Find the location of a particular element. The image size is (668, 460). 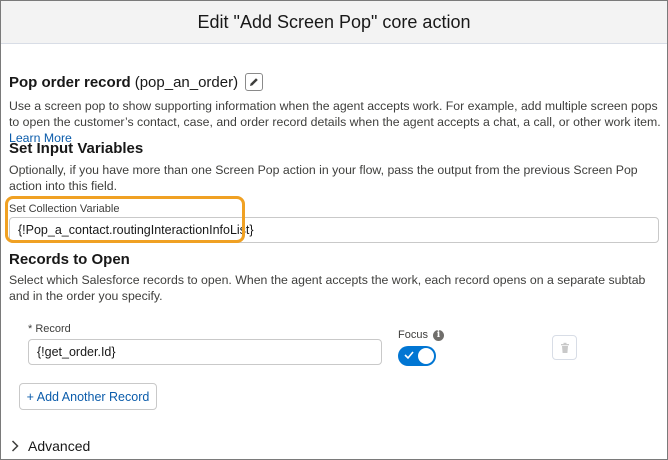

panel-header: Edit "Add Screen Pop" core action is located at coordinates (334, 22).